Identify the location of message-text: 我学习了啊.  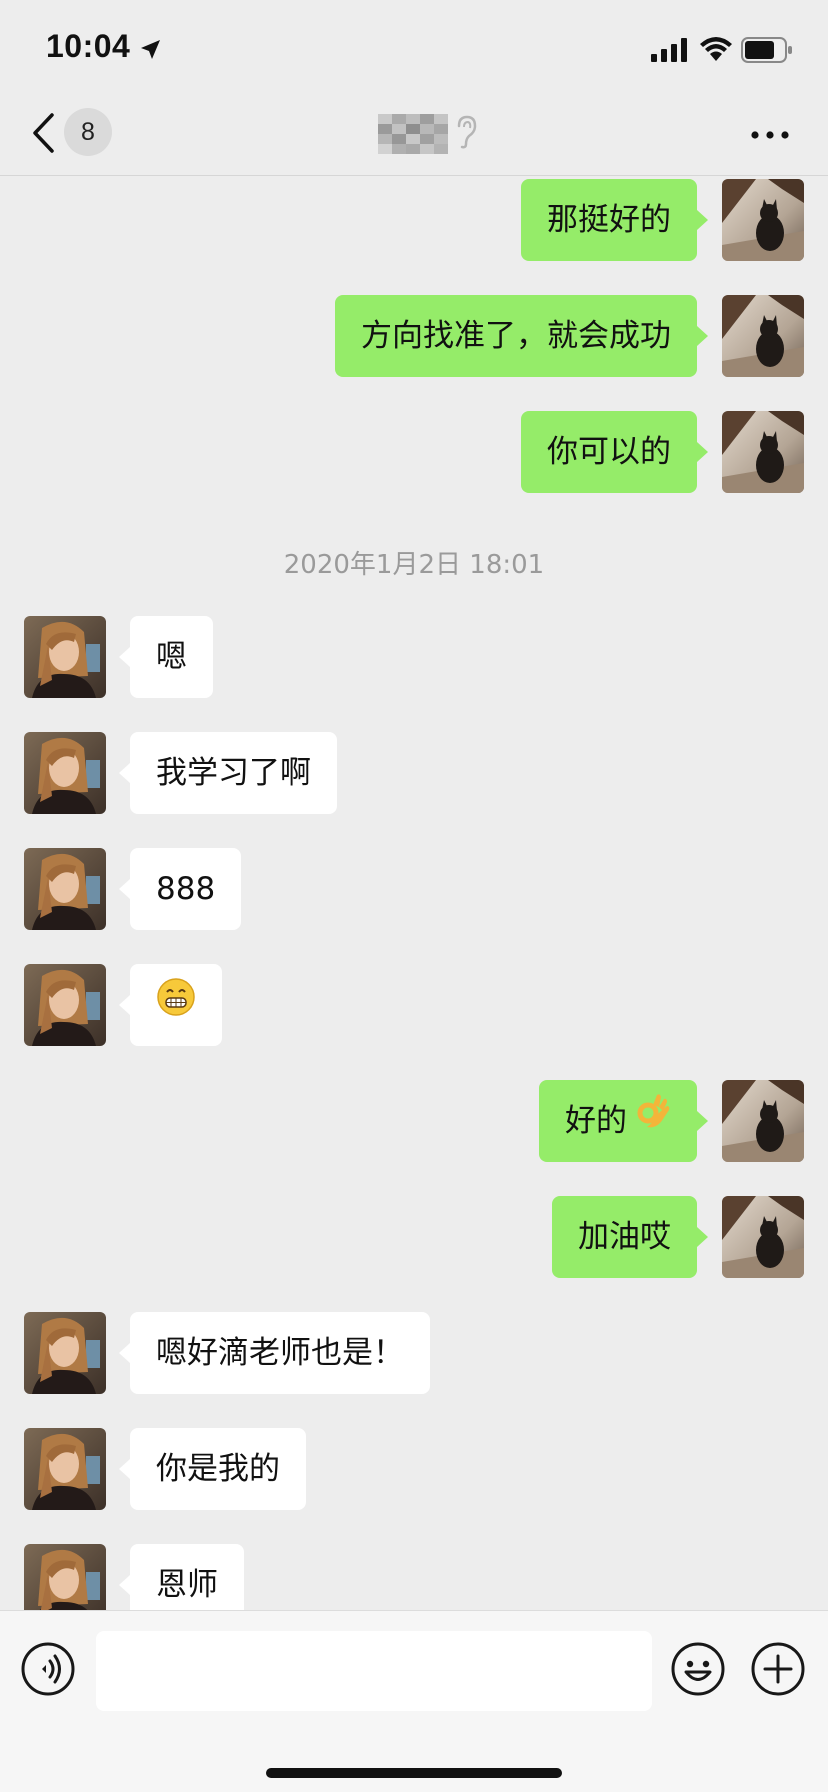
(233, 773).